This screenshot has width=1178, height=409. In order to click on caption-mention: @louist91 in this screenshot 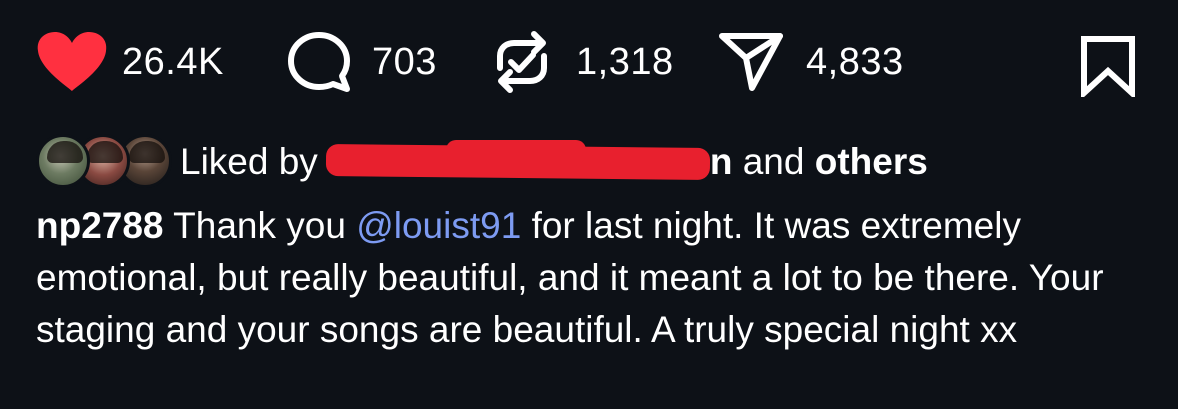, I will do `click(438, 225)`.